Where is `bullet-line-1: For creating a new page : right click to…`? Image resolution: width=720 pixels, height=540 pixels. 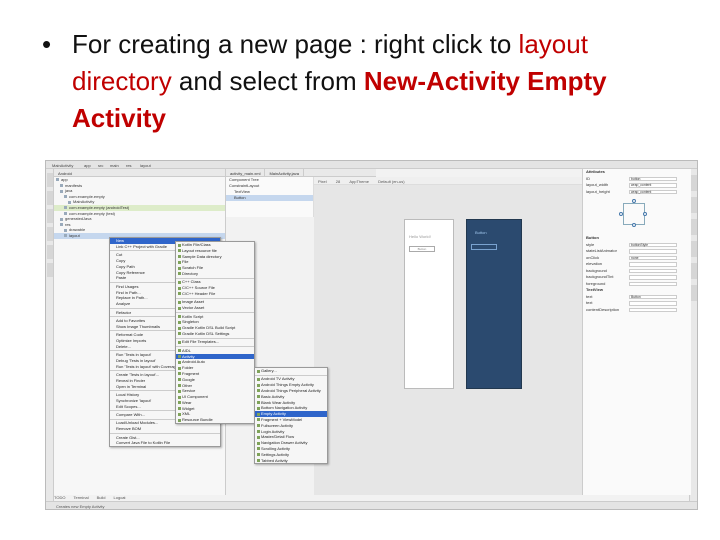 bullet-line-1: For creating a new page : right click to… is located at coordinates (330, 44).